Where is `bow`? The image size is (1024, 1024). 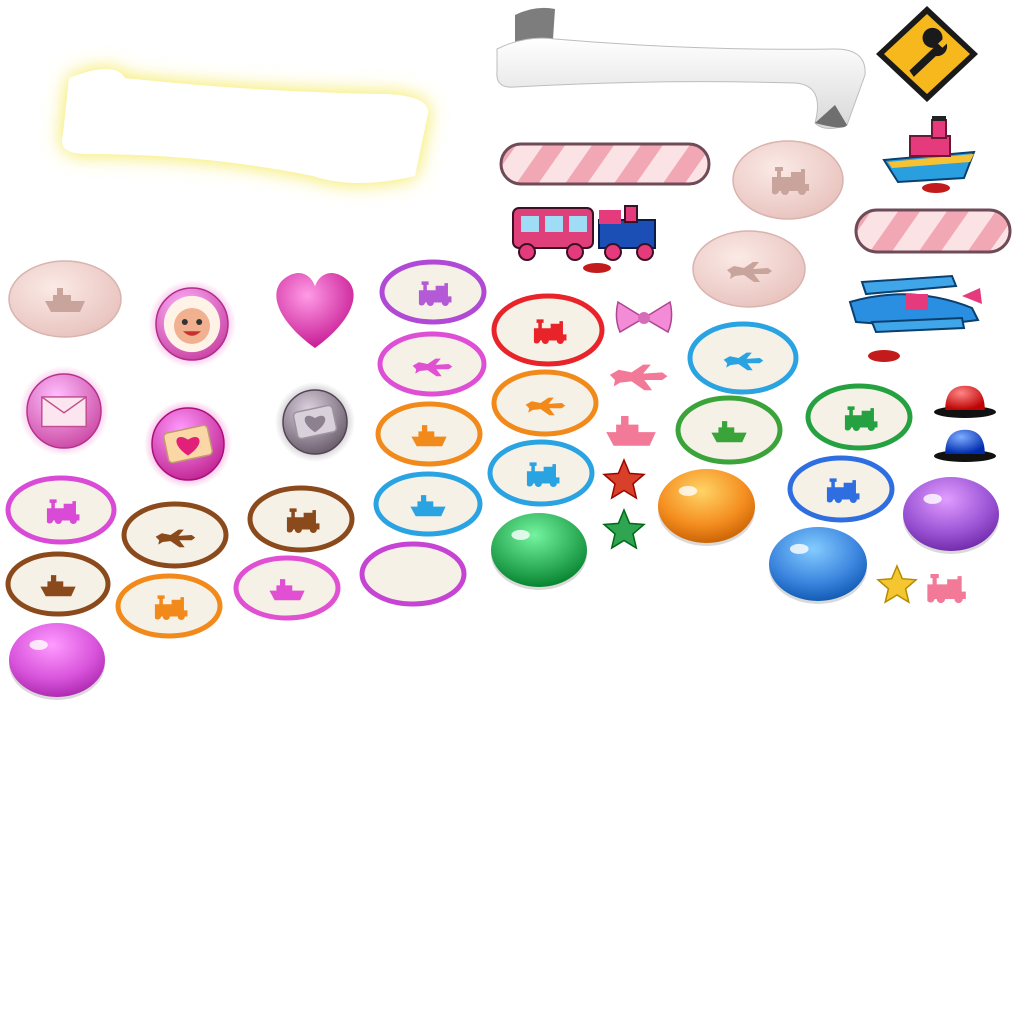 bow is located at coordinates (644, 318).